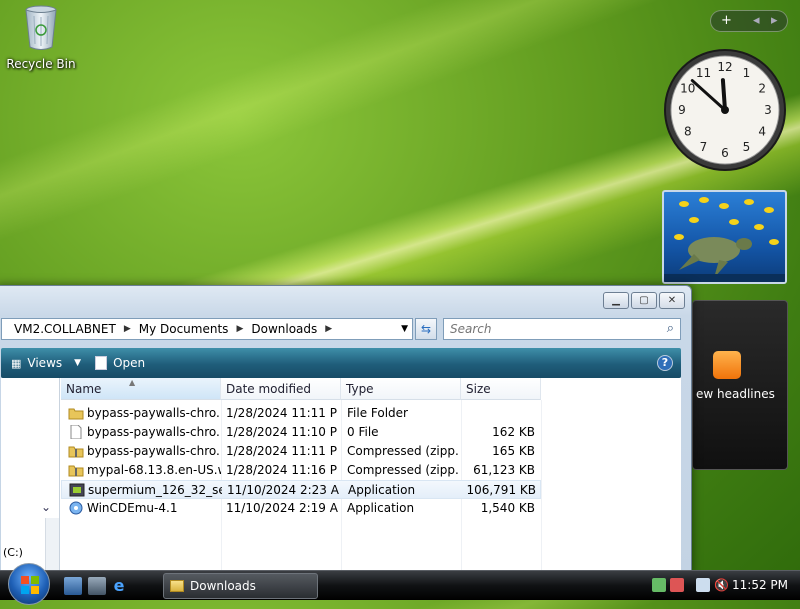 This screenshot has width=800, height=609. What do you see at coordinates (501, 389) in the screenshot?
I see `column-header-size: Size` at bounding box center [501, 389].